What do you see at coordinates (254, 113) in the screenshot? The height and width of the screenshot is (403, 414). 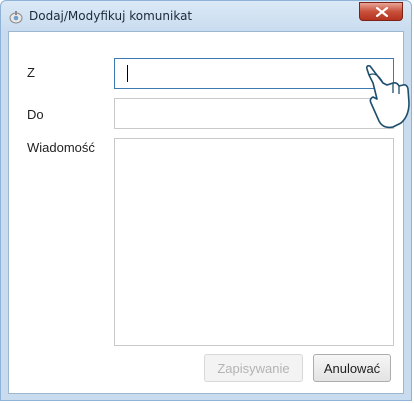 I see `to-field` at bounding box center [254, 113].